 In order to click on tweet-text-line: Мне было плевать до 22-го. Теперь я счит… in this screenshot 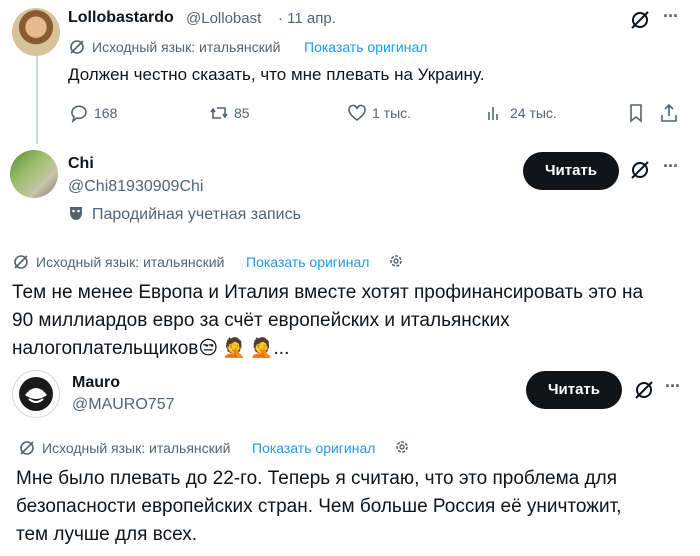, I will do `click(316, 478)`.